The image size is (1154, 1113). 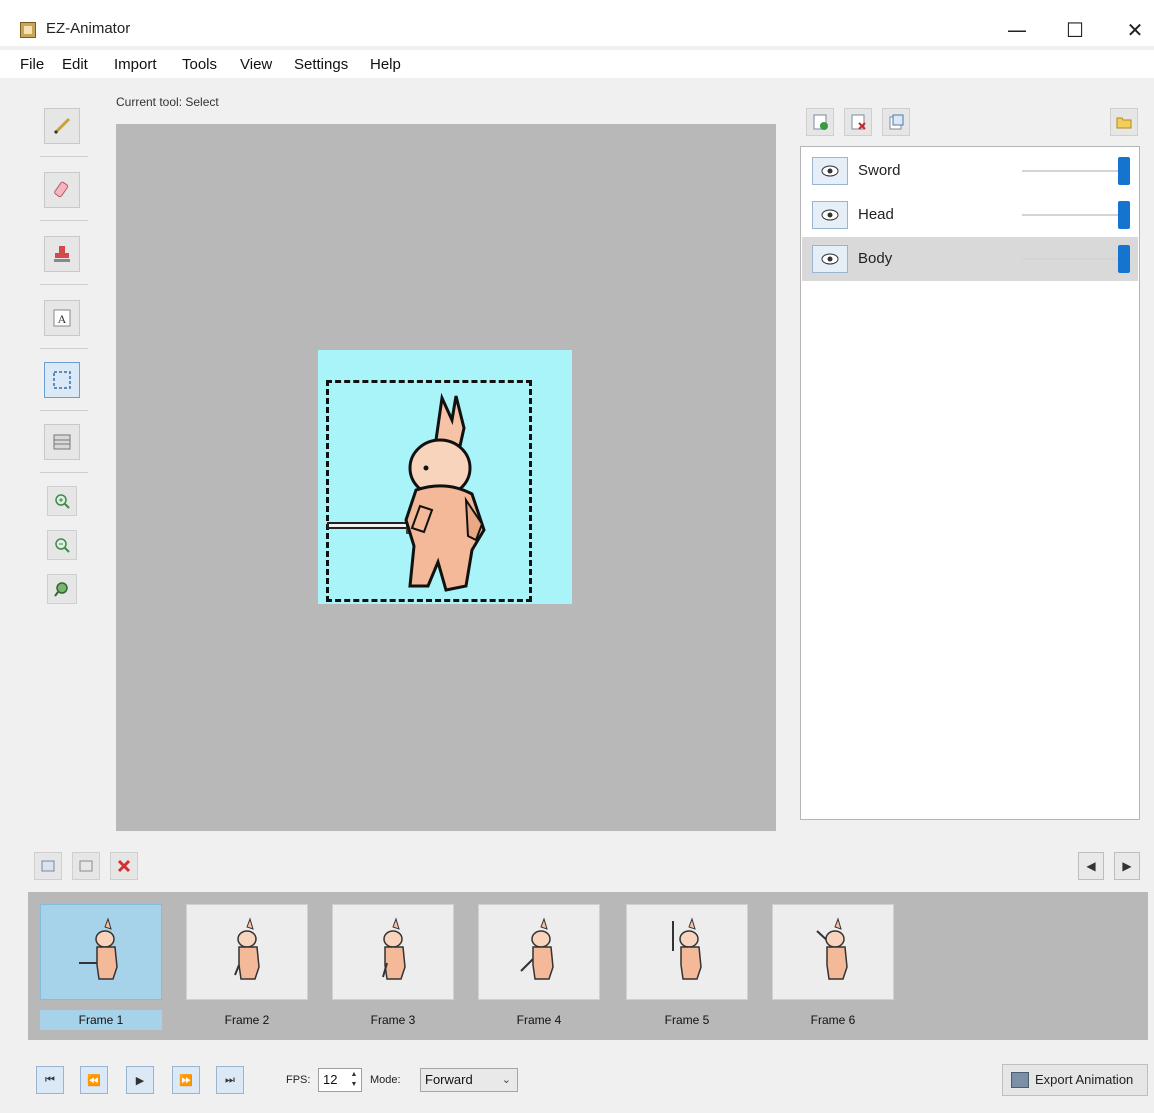 I want to click on duplicate-layer-icon, so click(x=896, y=122).